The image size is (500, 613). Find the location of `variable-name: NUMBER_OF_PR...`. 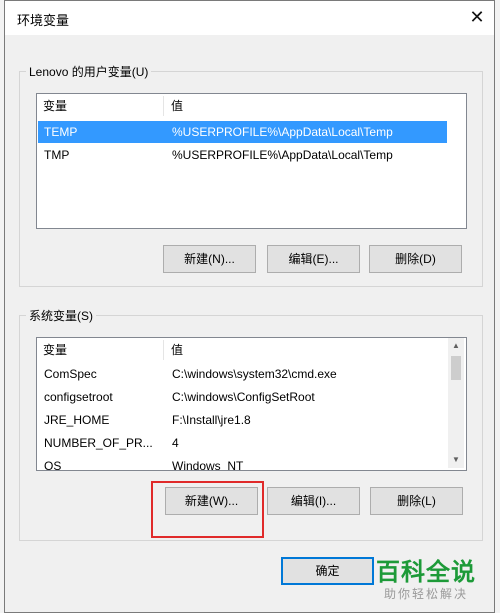

variable-name: NUMBER_OF_PR... is located at coordinates (98, 443).